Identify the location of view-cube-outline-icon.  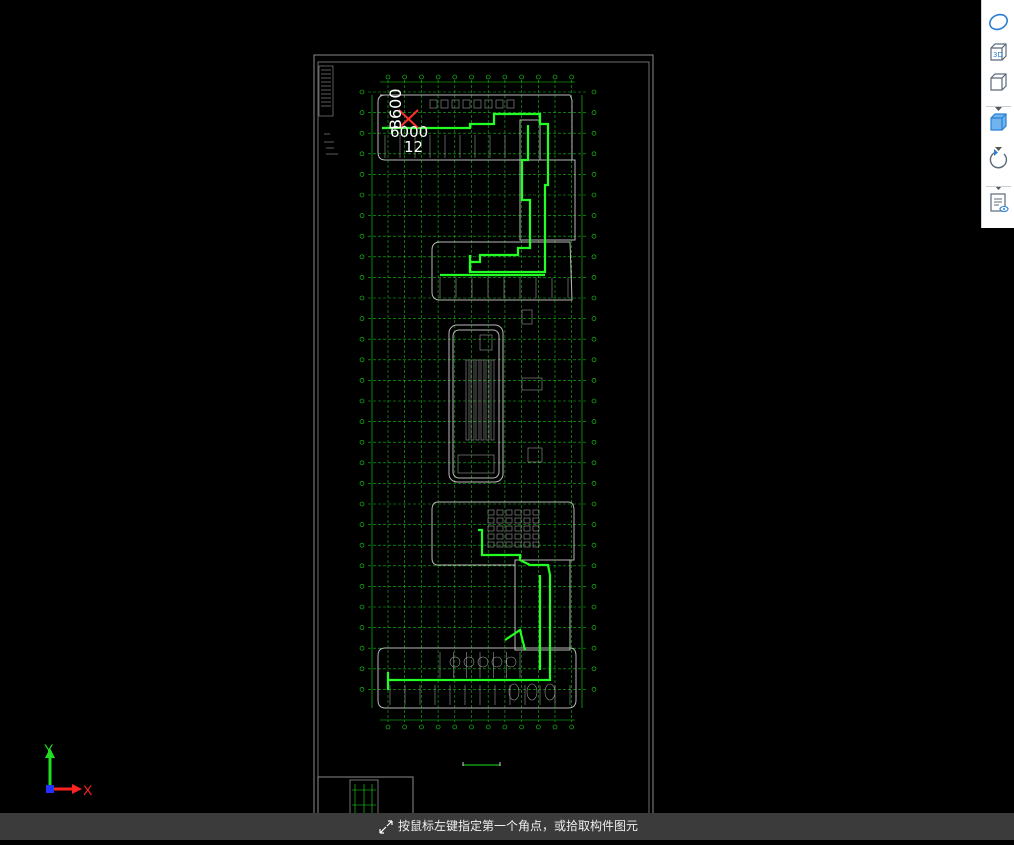
(998, 82).